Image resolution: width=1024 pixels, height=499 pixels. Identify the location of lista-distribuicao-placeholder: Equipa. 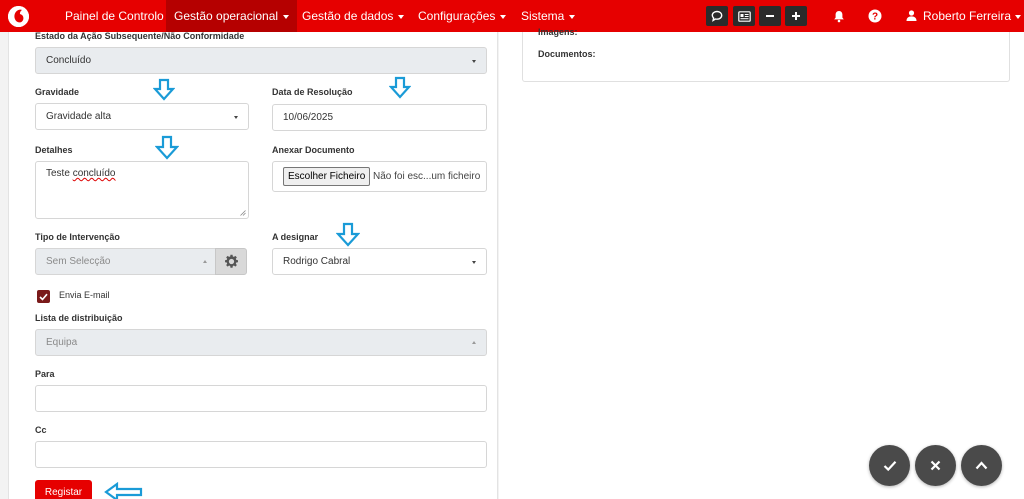
(62, 342).